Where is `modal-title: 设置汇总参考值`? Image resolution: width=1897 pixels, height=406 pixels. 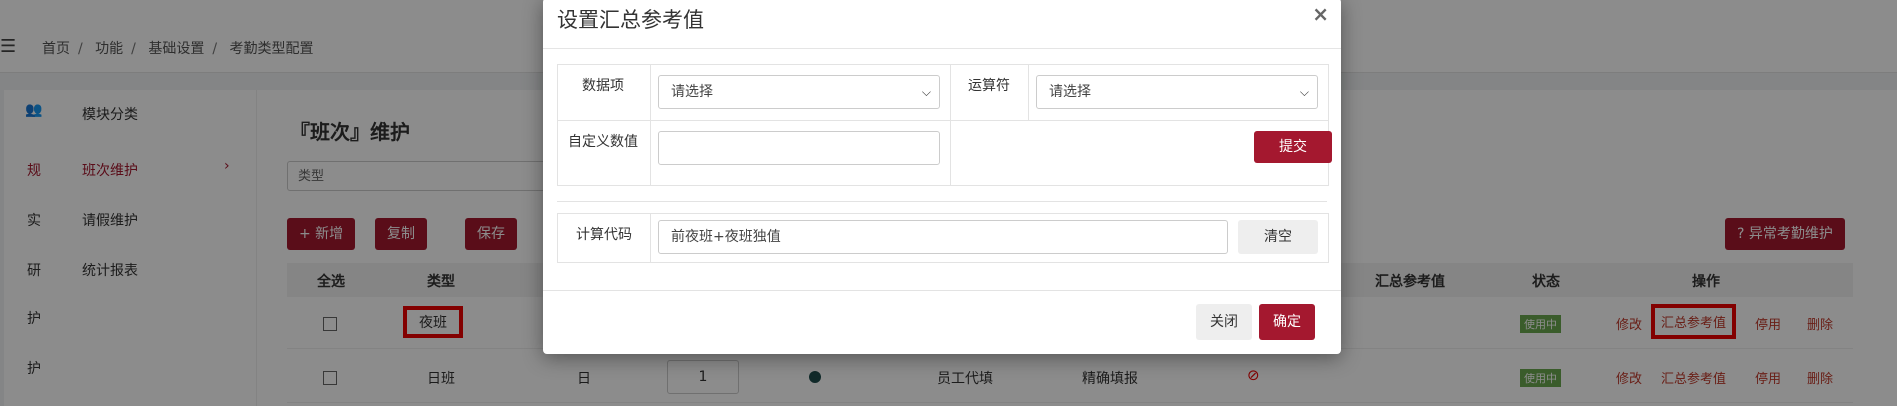 modal-title: 设置汇总参考值 is located at coordinates (630, 20).